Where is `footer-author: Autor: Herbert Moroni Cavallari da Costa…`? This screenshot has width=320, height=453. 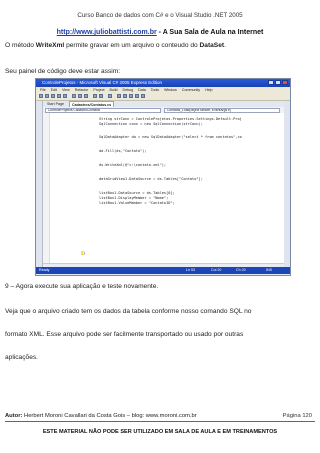
footer-author: Autor: Herbert Moroni Cavallari da Costa… is located at coordinates (101, 416).